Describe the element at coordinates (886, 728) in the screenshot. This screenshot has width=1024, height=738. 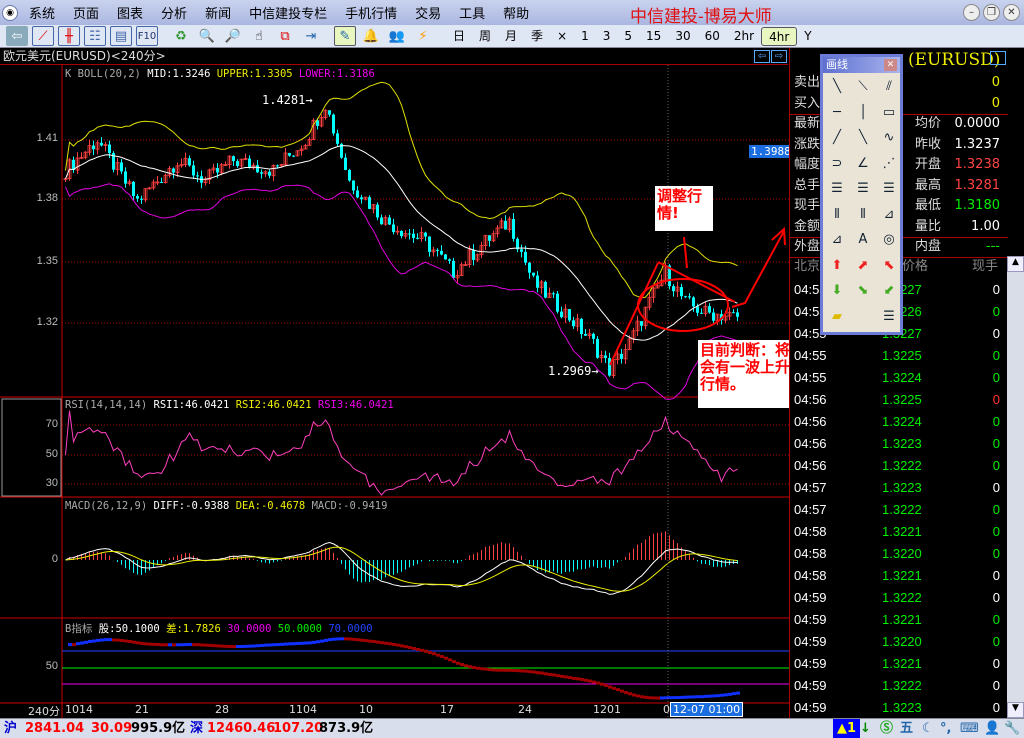
I see `ime-icon: Ⓢ` at that location.